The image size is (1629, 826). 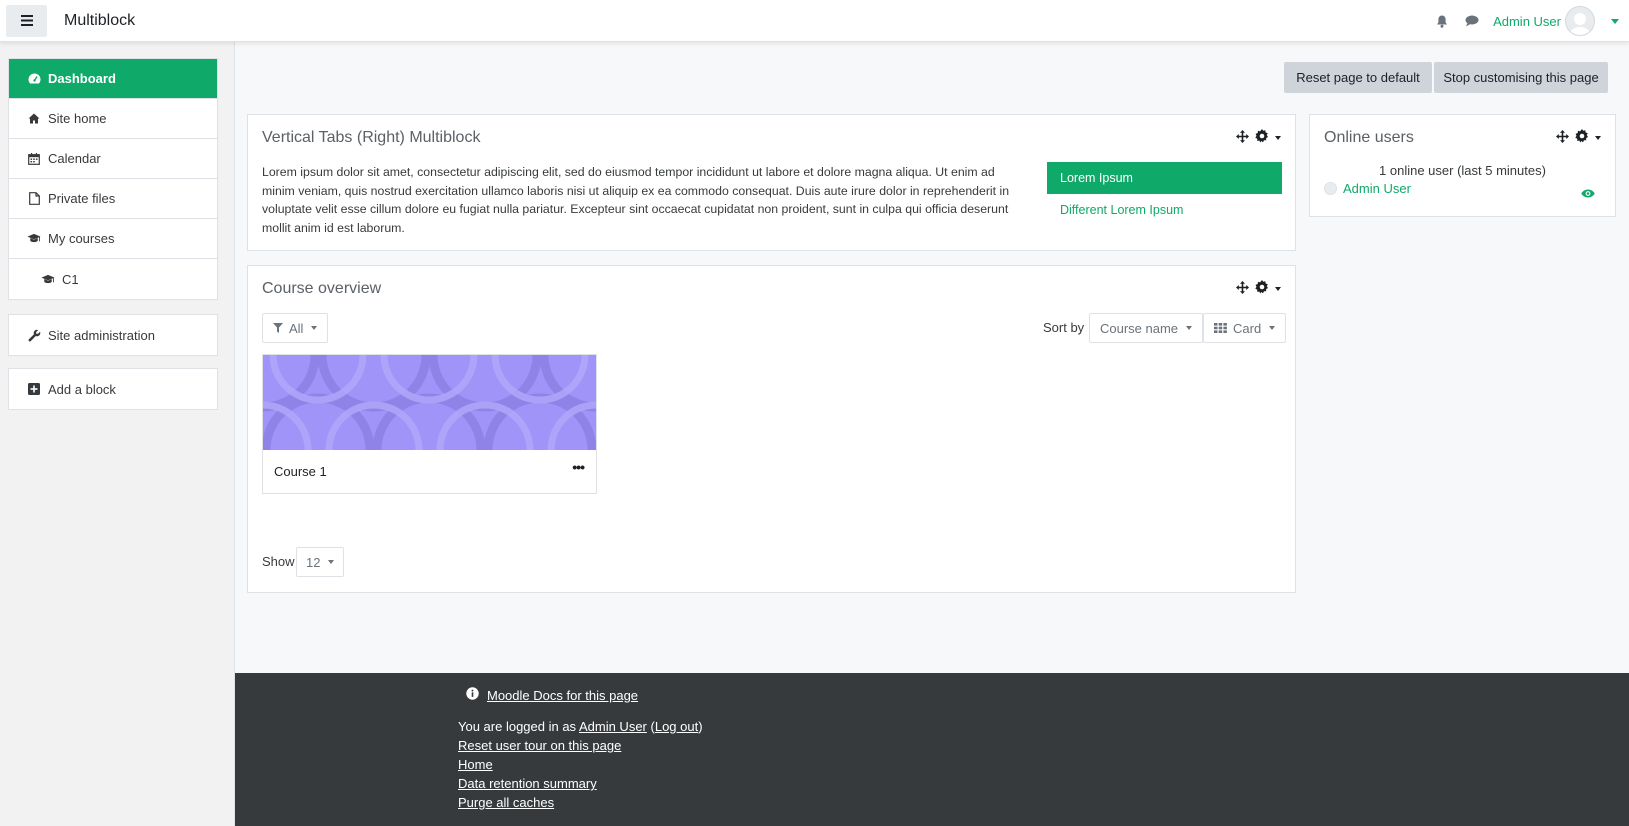 What do you see at coordinates (34, 119) in the screenshot?
I see `home-icon` at bounding box center [34, 119].